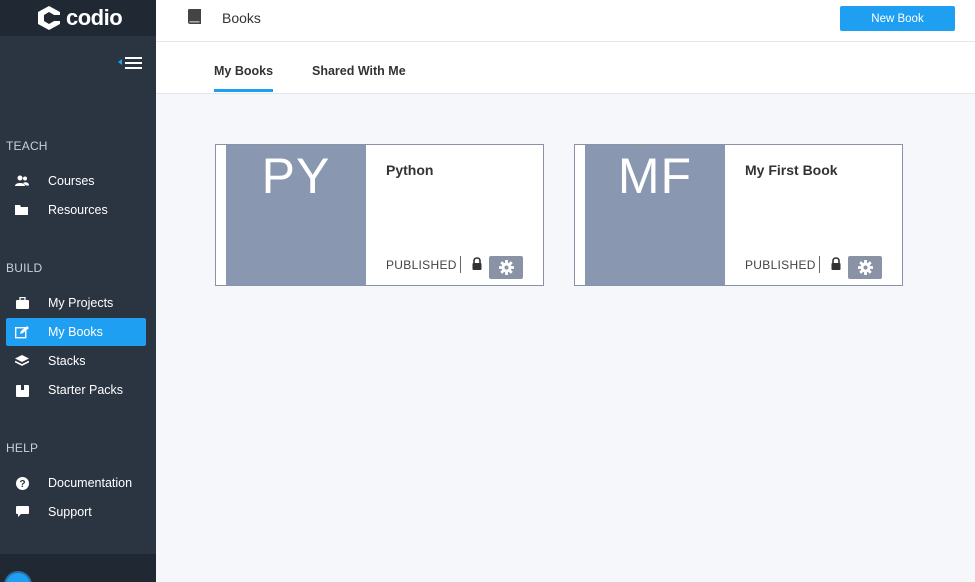  What do you see at coordinates (791, 170) in the screenshot?
I see `book-title: My First Book` at bounding box center [791, 170].